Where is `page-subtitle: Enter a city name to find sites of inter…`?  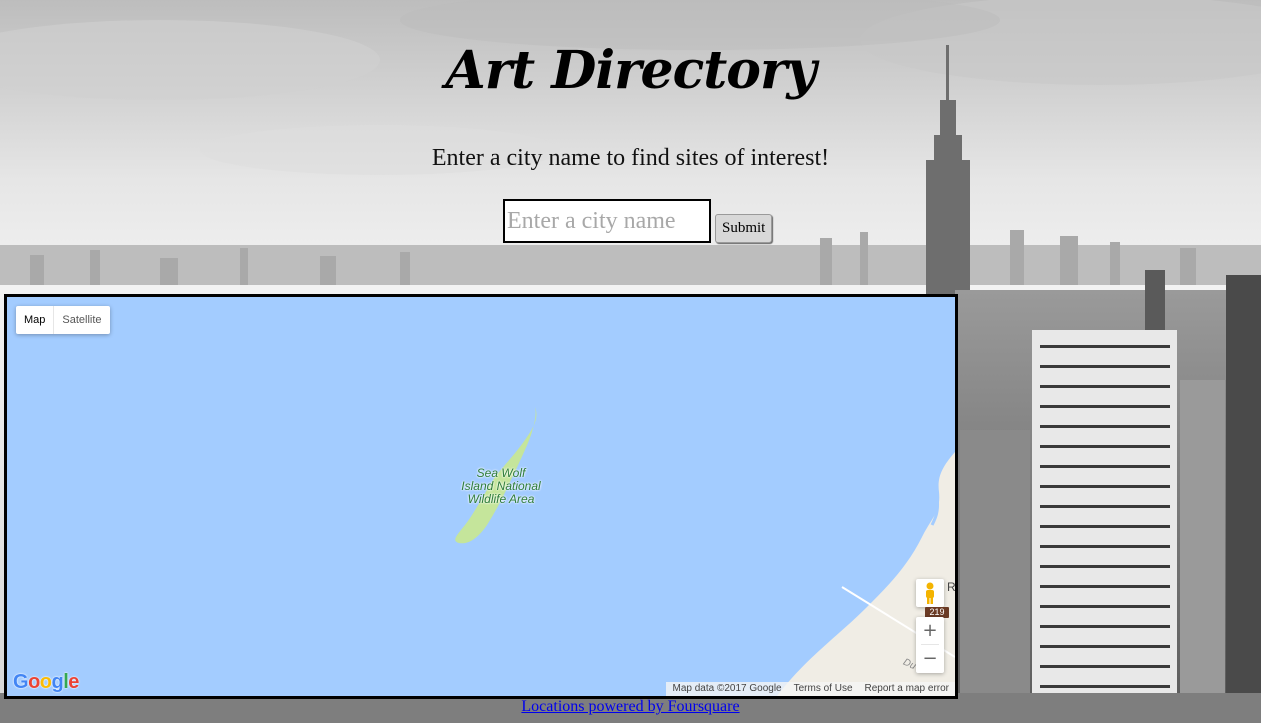
page-subtitle: Enter a city name to find sites of inter… is located at coordinates (630, 158).